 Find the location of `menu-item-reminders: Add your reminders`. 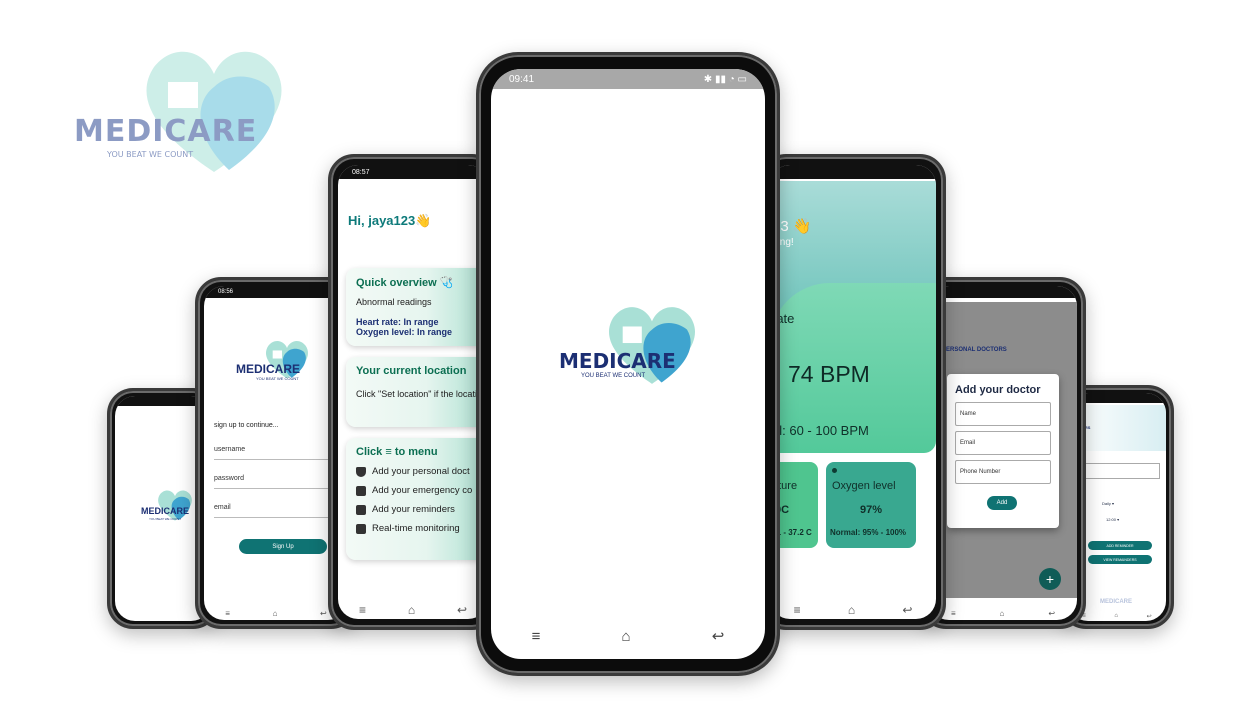

menu-item-reminders: Add your reminders is located at coordinates (419, 509).